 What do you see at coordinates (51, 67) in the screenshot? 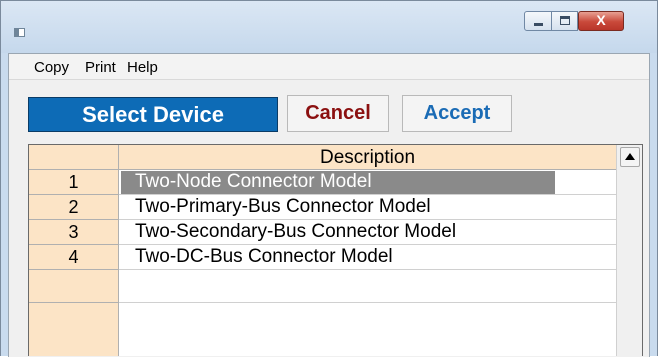
I see `menu-copy: Copy` at bounding box center [51, 67].